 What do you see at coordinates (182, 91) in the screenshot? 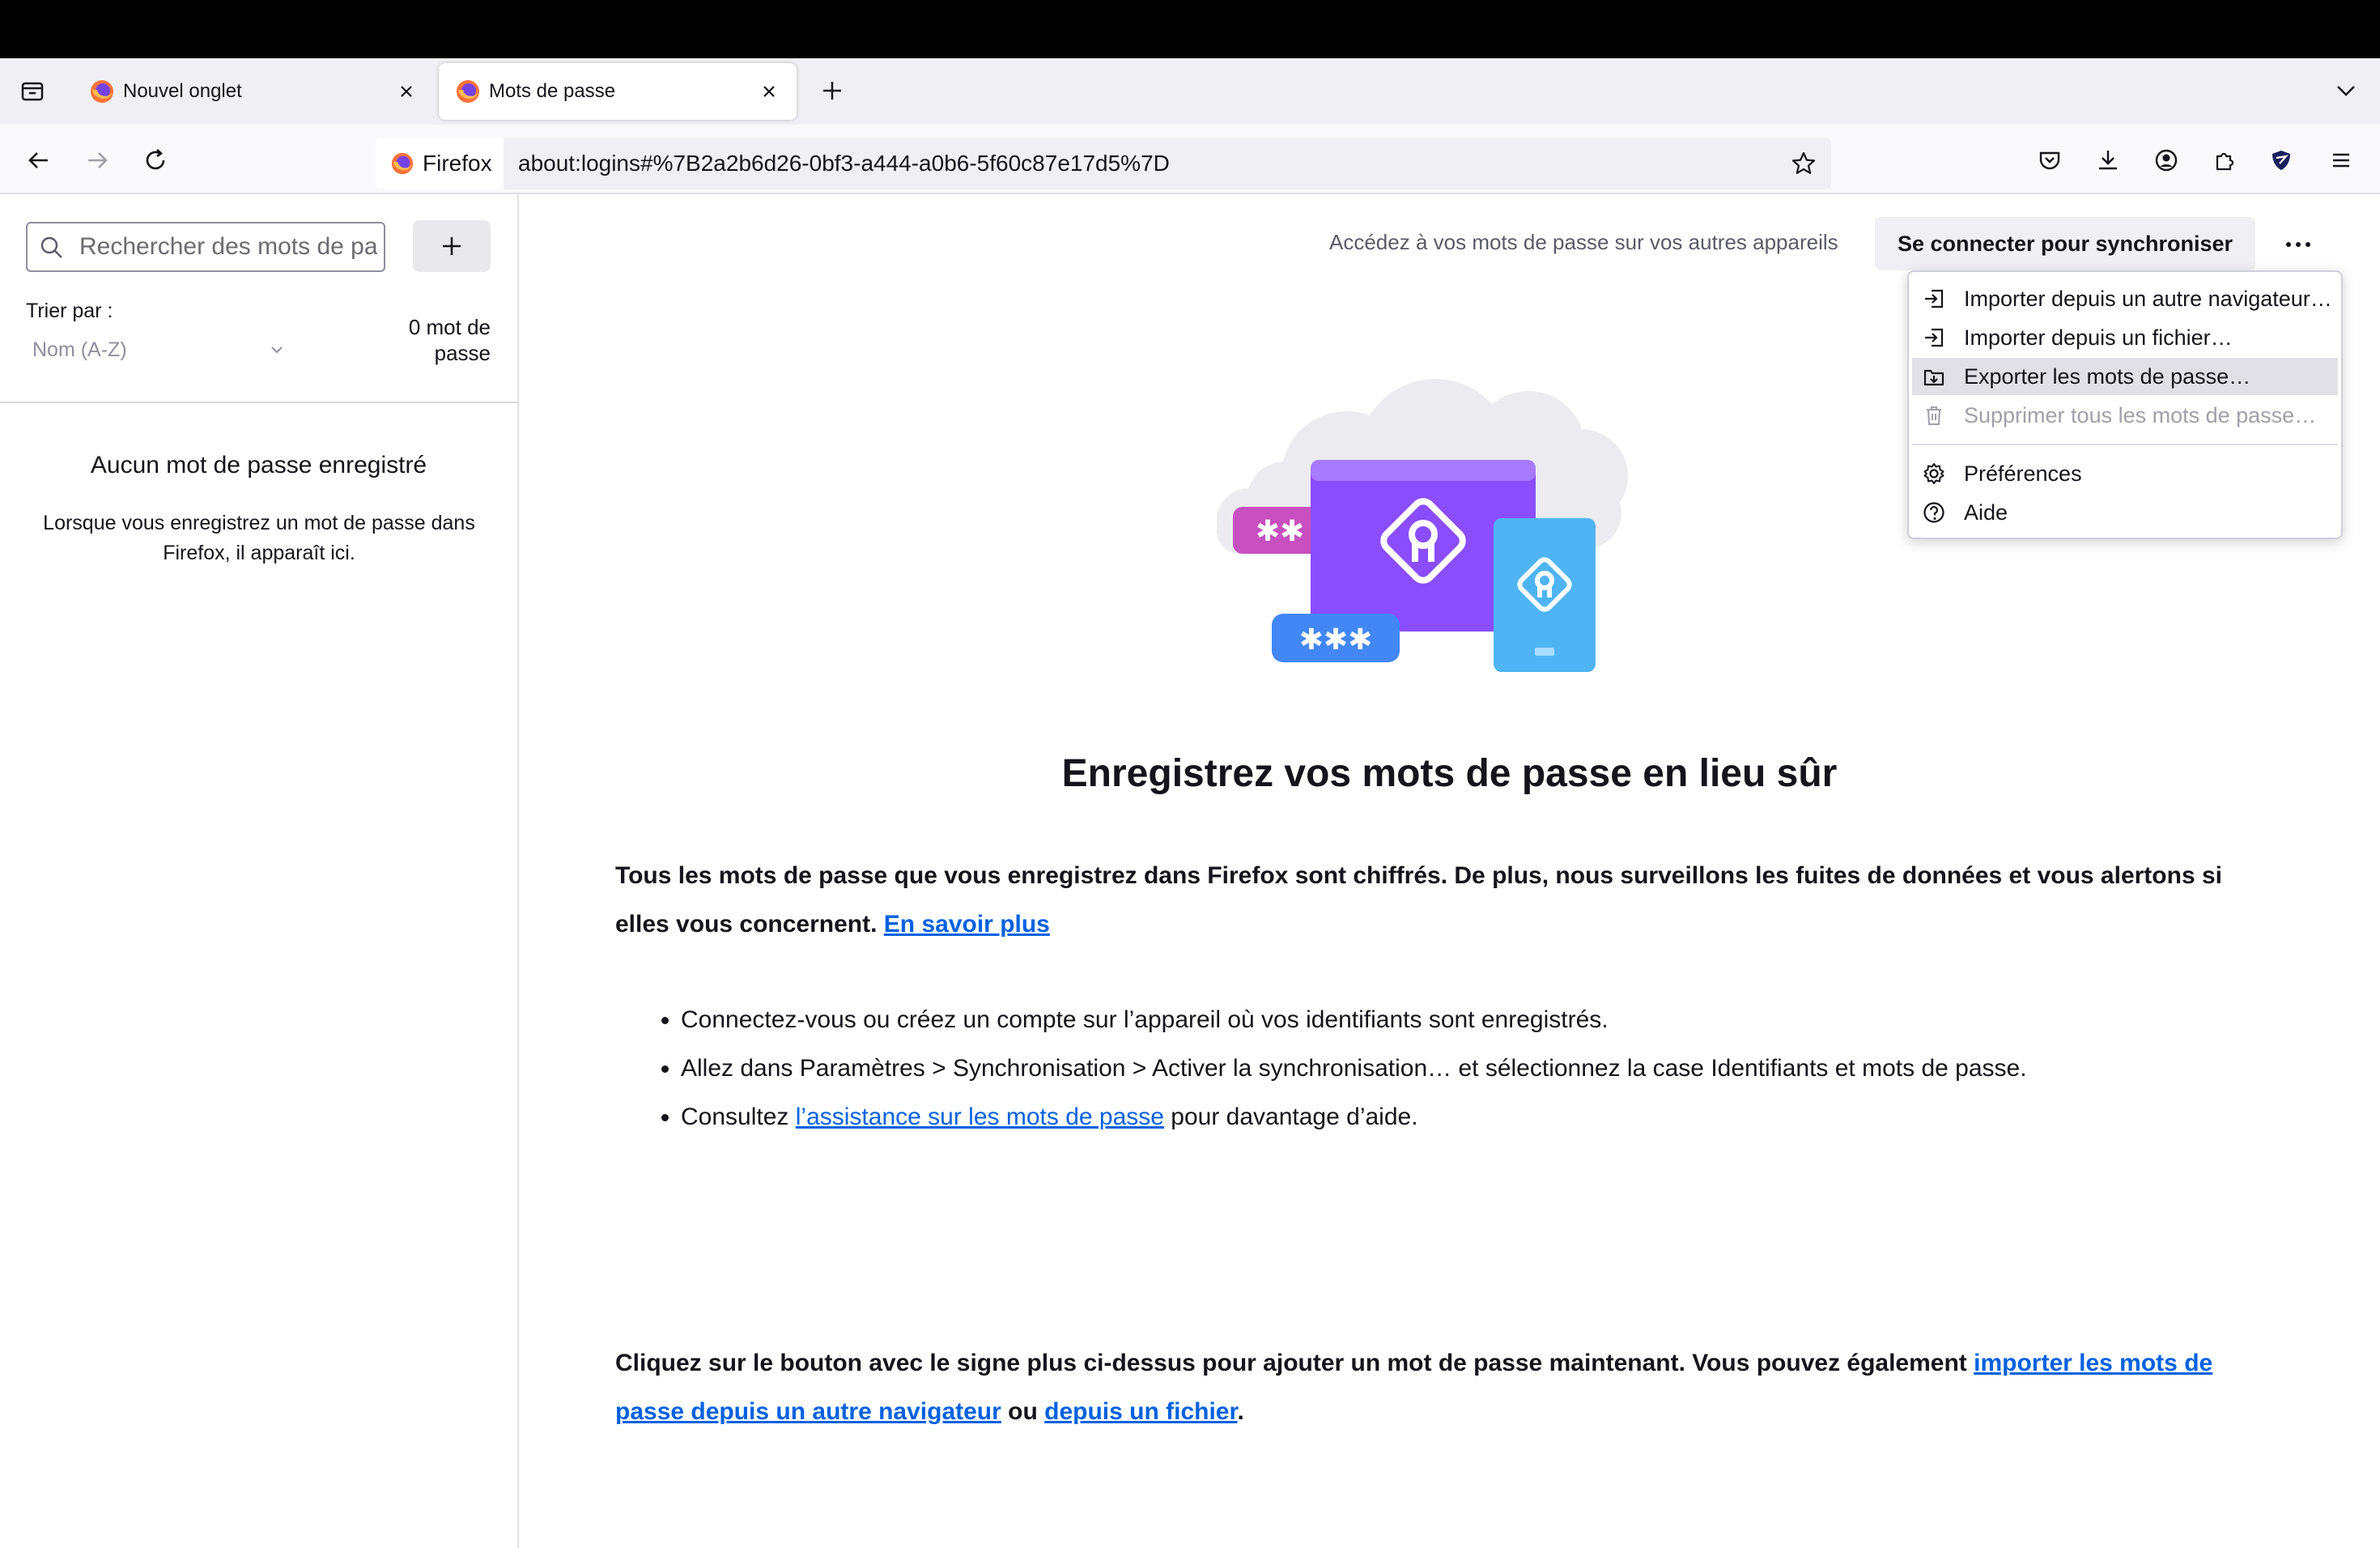
I see `tab-title: Nouvel onglet` at bounding box center [182, 91].